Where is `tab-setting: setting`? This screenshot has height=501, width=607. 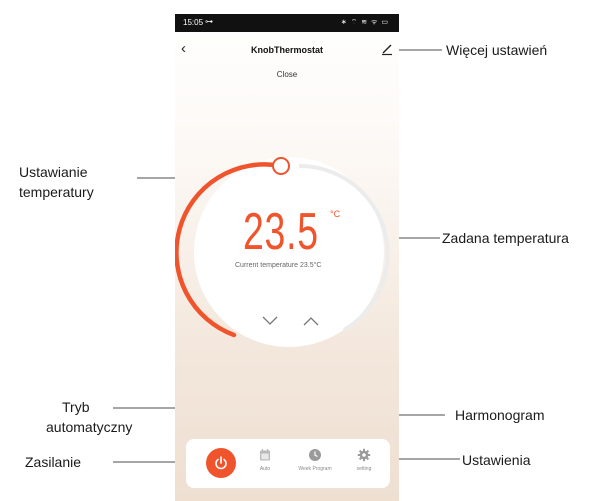
tab-setting: setting is located at coordinates (364, 460).